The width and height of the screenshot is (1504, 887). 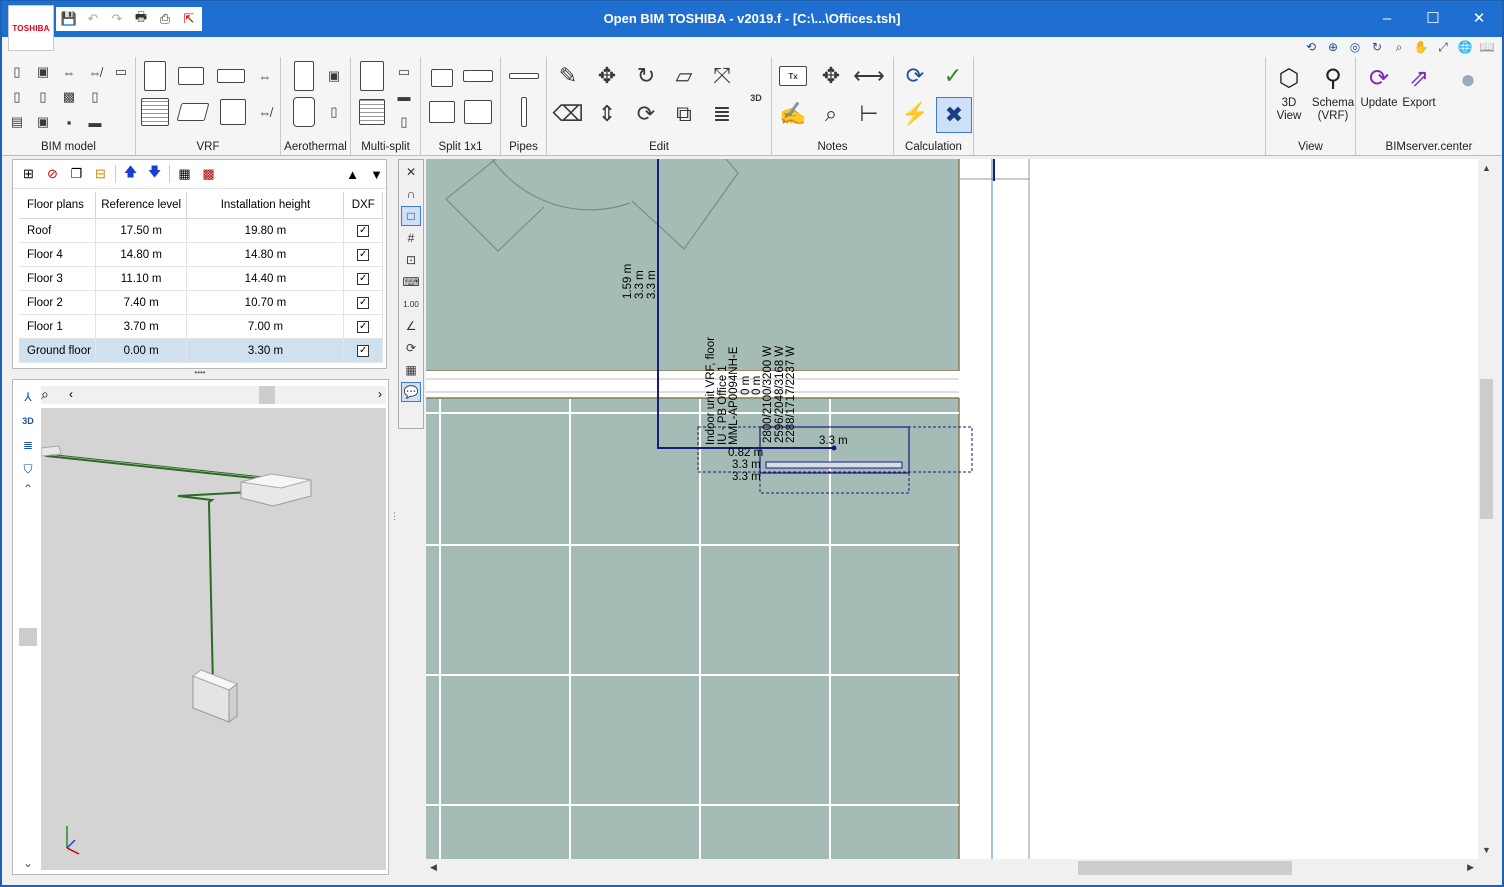 What do you see at coordinates (1379, 85) in the screenshot?
I see `update-button: ⟳ Update` at bounding box center [1379, 85].